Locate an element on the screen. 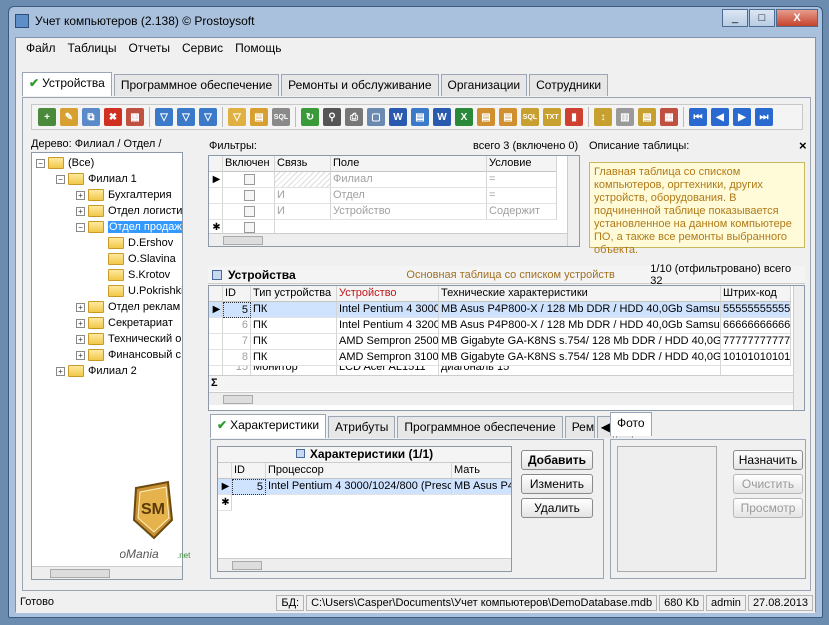 This screenshot has width=829, height=625. column-header: Устройство is located at coordinates (388, 294).